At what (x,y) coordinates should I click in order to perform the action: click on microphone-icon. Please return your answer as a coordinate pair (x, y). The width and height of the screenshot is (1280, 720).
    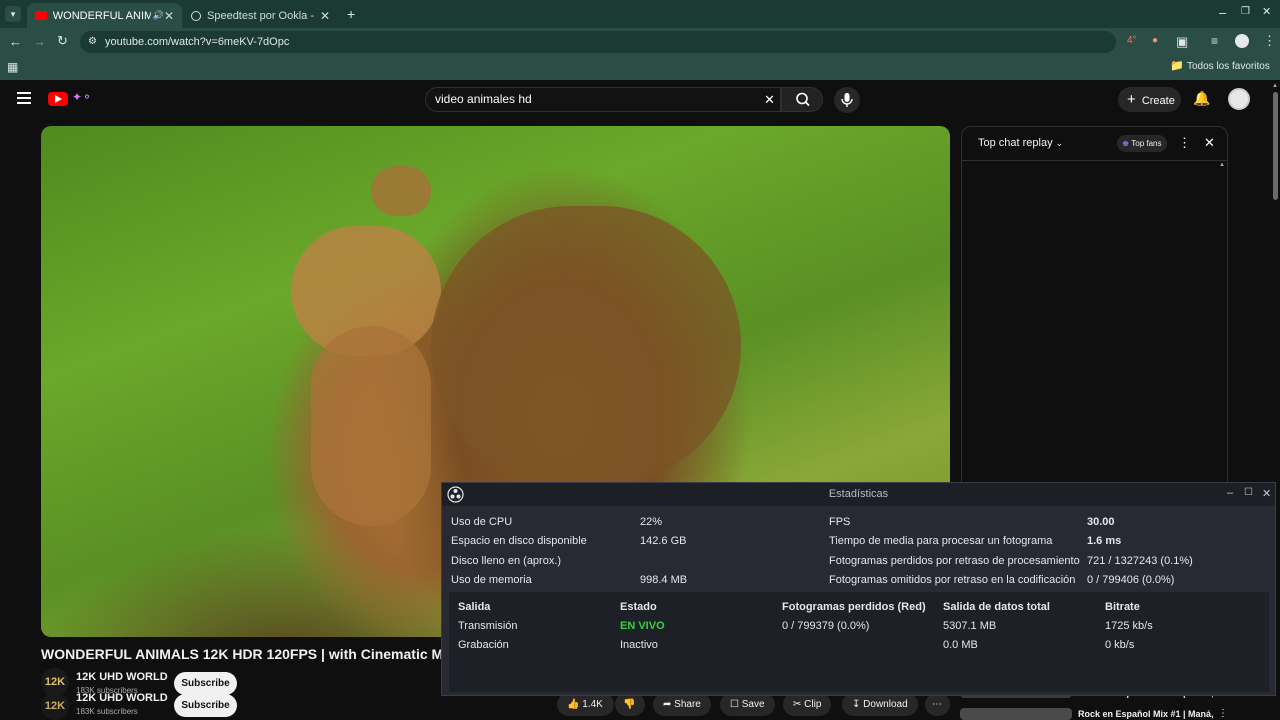
    Looking at the image, I should click on (847, 100).